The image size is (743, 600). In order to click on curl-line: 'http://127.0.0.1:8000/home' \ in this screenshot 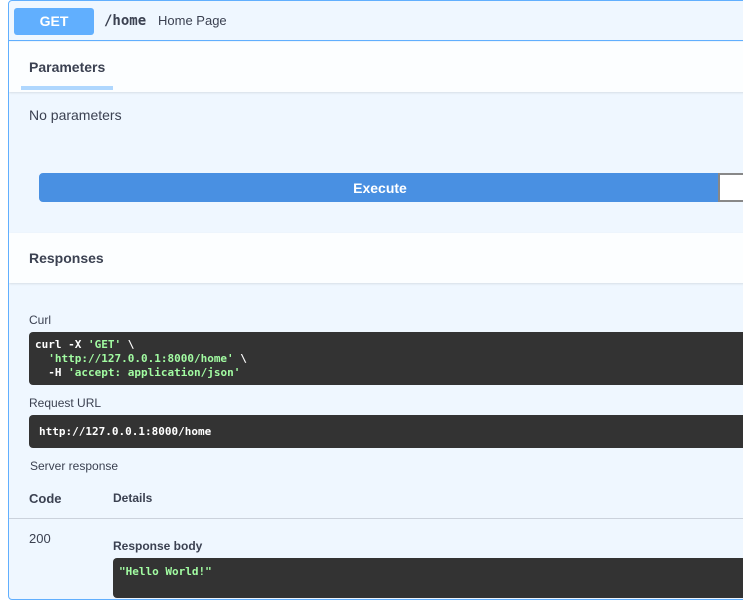, I will do `click(147, 358)`.